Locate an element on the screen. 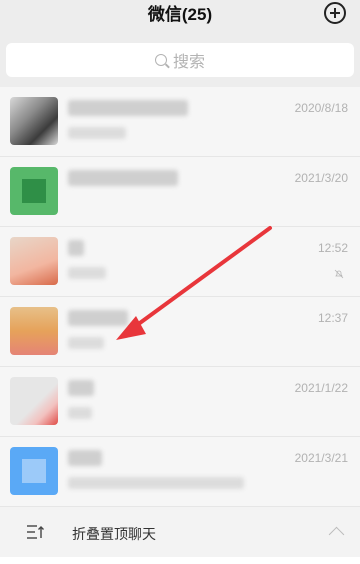 The width and height of the screenshot is (360, 564). search-icon is located at coordinates (160, 60).